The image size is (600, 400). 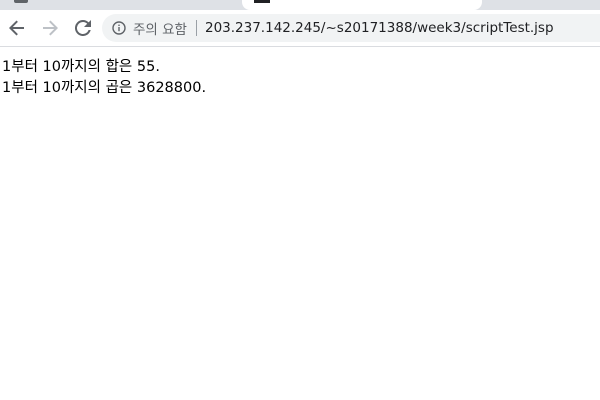 I want to click on product-result-text: 1부터 10까지의 곱은 3628800., so click(x=104, y=88).